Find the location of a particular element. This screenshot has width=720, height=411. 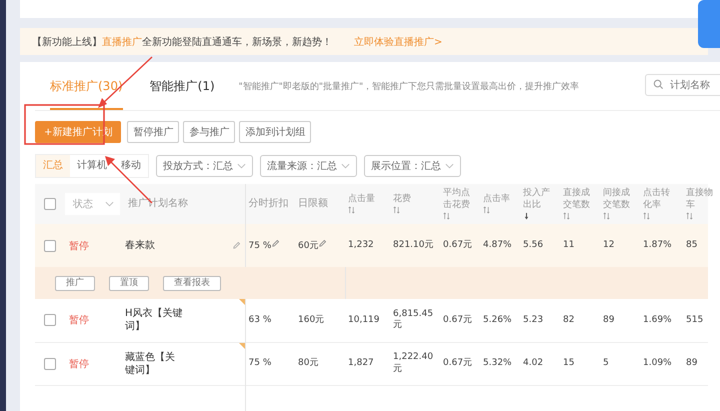

table-cell-text: 160元 is located at coordinates (310, 320).